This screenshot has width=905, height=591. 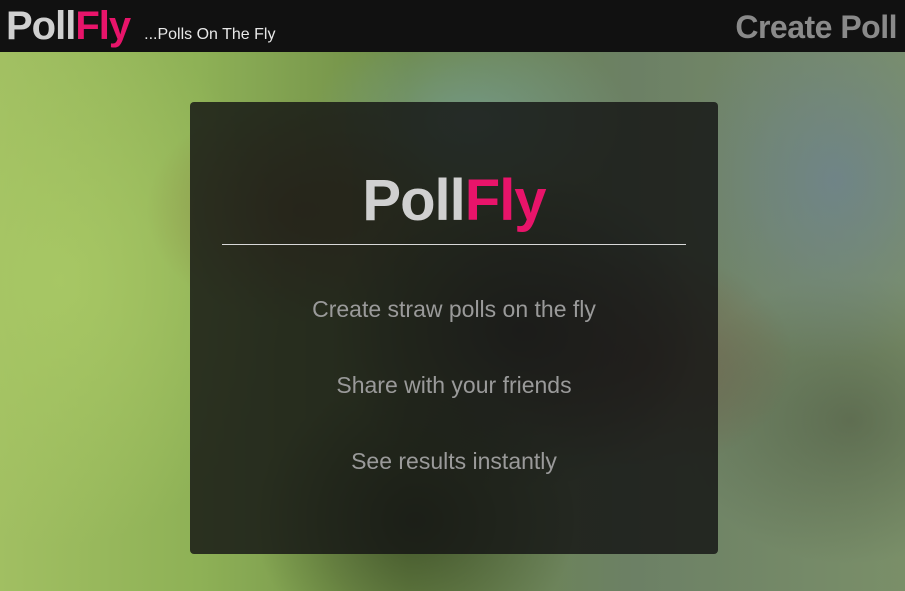 I want to click on create-poll-link: Create Poll, so click(x=816, y=26).